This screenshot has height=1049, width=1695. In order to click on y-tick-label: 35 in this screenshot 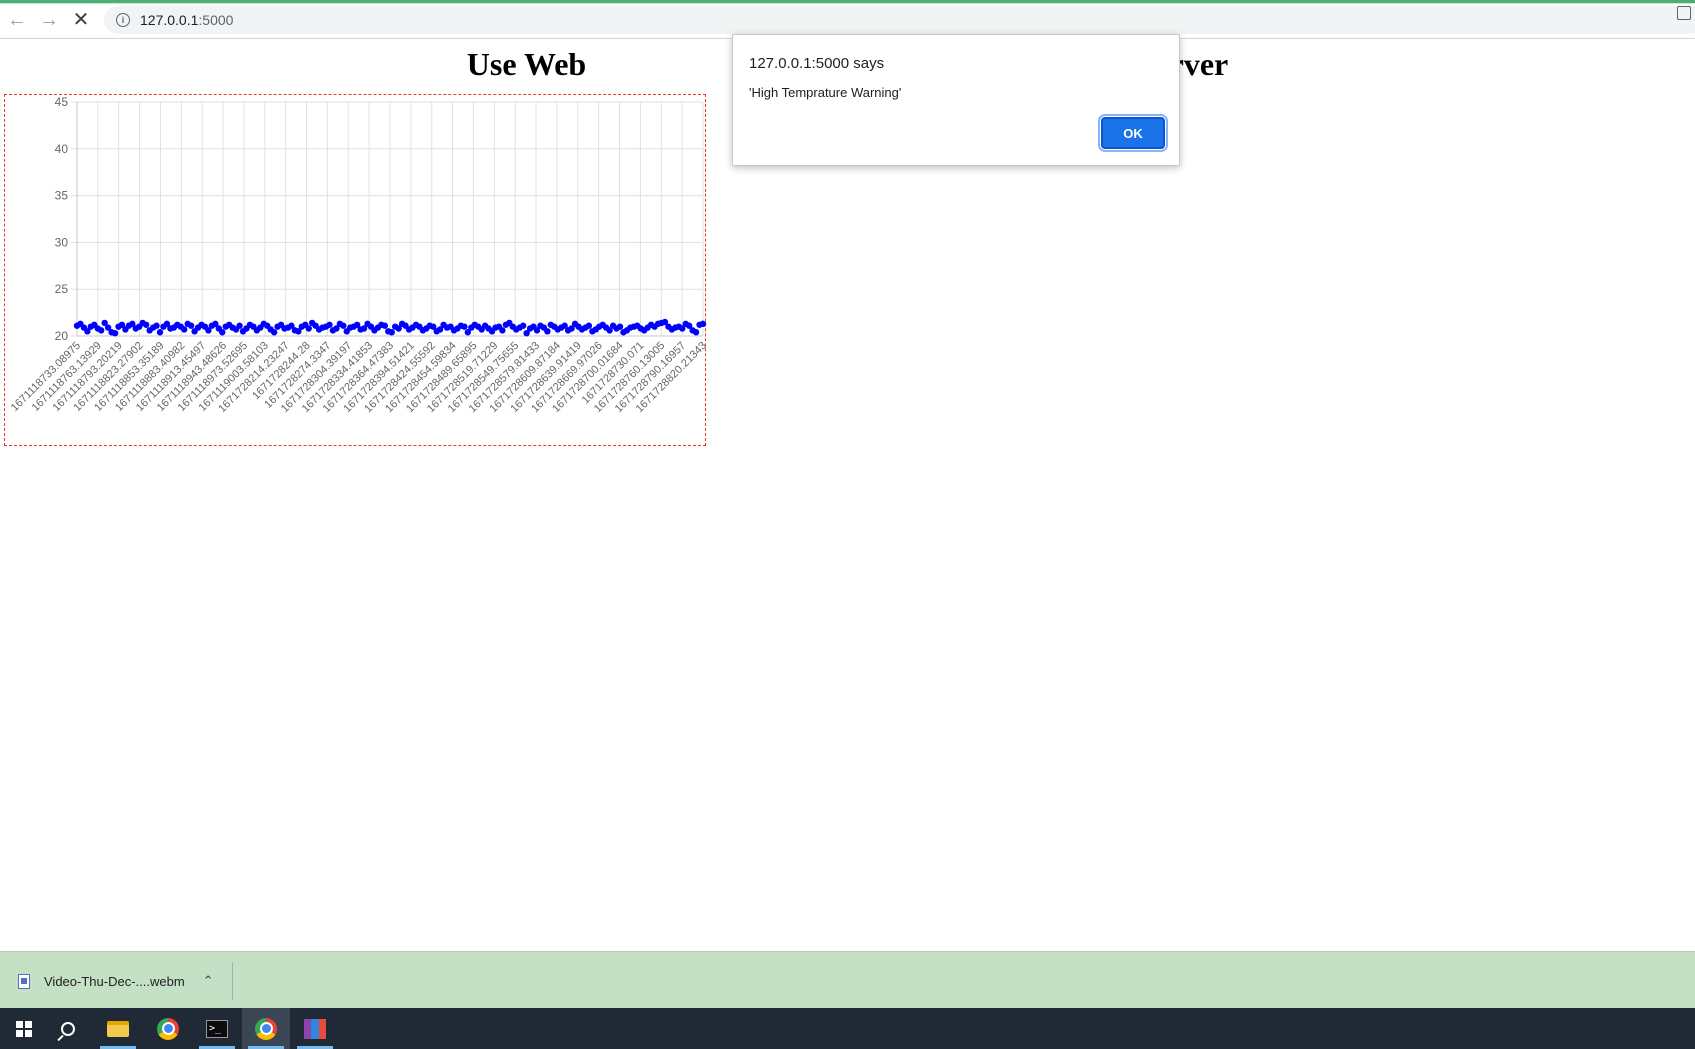, I will do `click(62, 196)`.